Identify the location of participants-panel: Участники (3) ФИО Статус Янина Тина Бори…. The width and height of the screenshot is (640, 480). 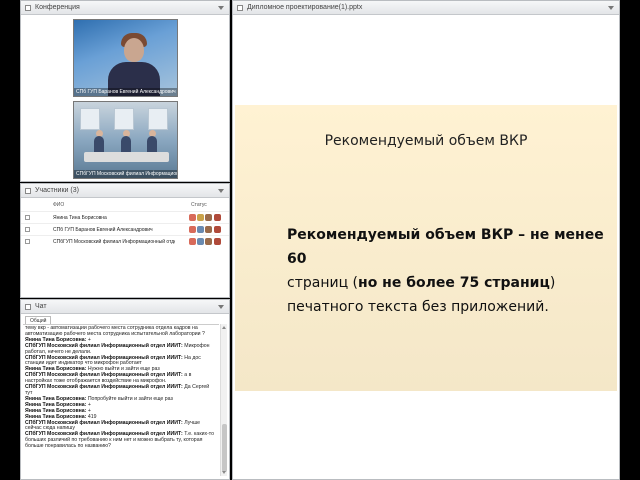
(125, 240).